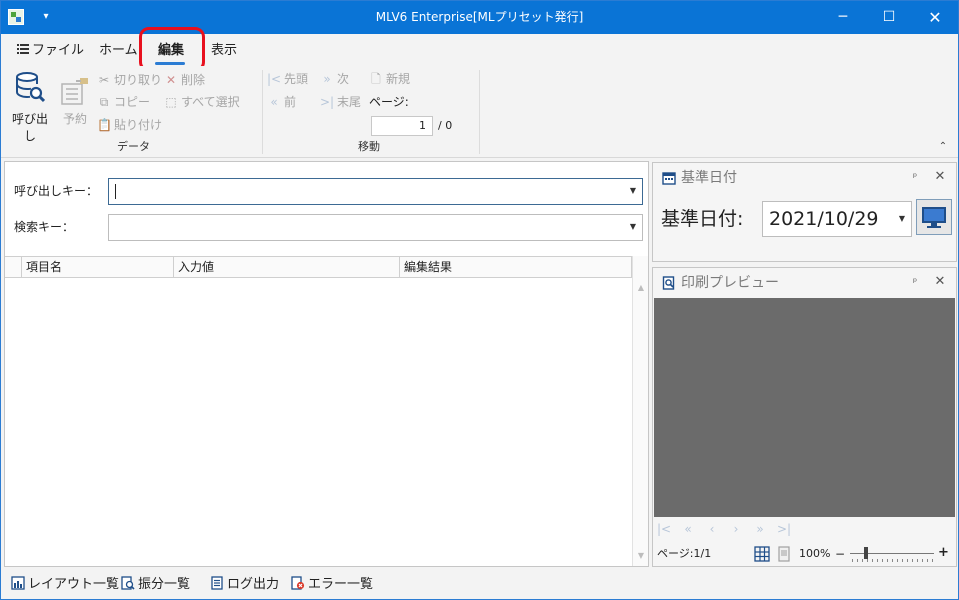 The image size is (959, 600). I want to click on delete-x-icon: ✕, so click(171, 80).